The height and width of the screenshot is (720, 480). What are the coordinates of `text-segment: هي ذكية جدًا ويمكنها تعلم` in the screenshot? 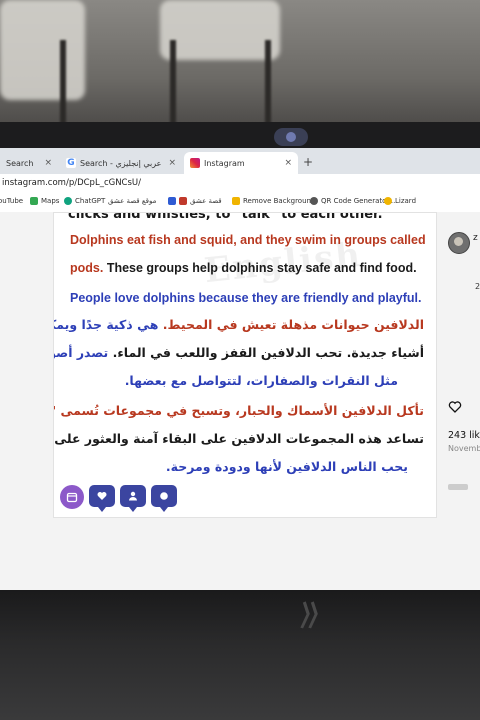 It's located at (106, 324).